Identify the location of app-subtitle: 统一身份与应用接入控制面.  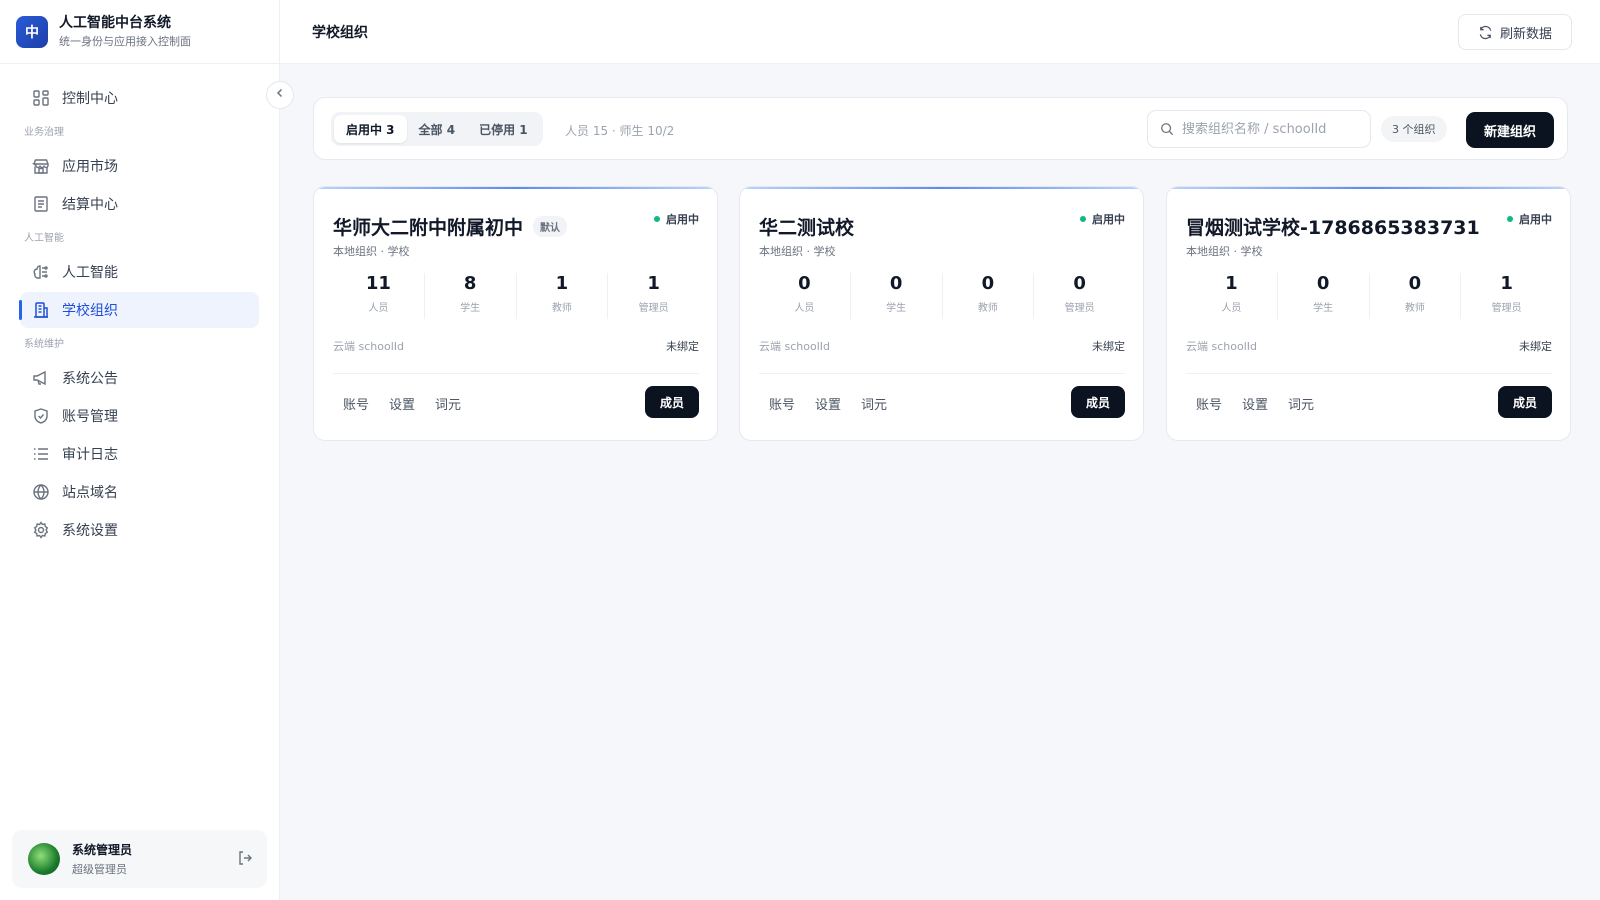
(125, 41).